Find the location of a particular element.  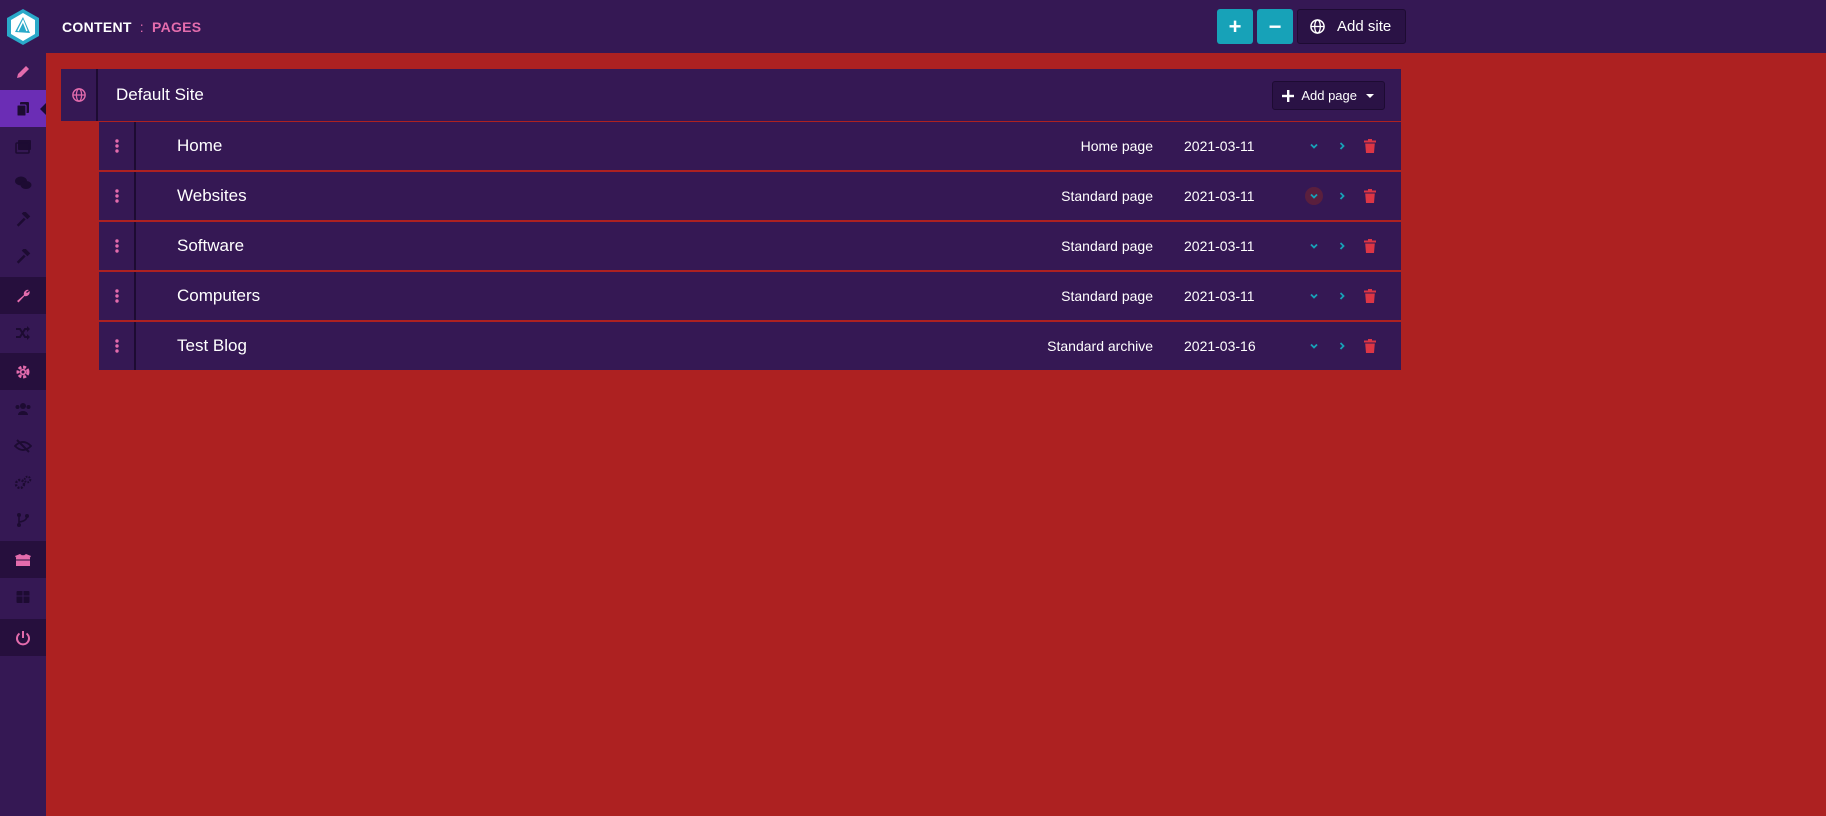

page-row: Home Home page 2021-03-11 is located at coordinates (750, 146).